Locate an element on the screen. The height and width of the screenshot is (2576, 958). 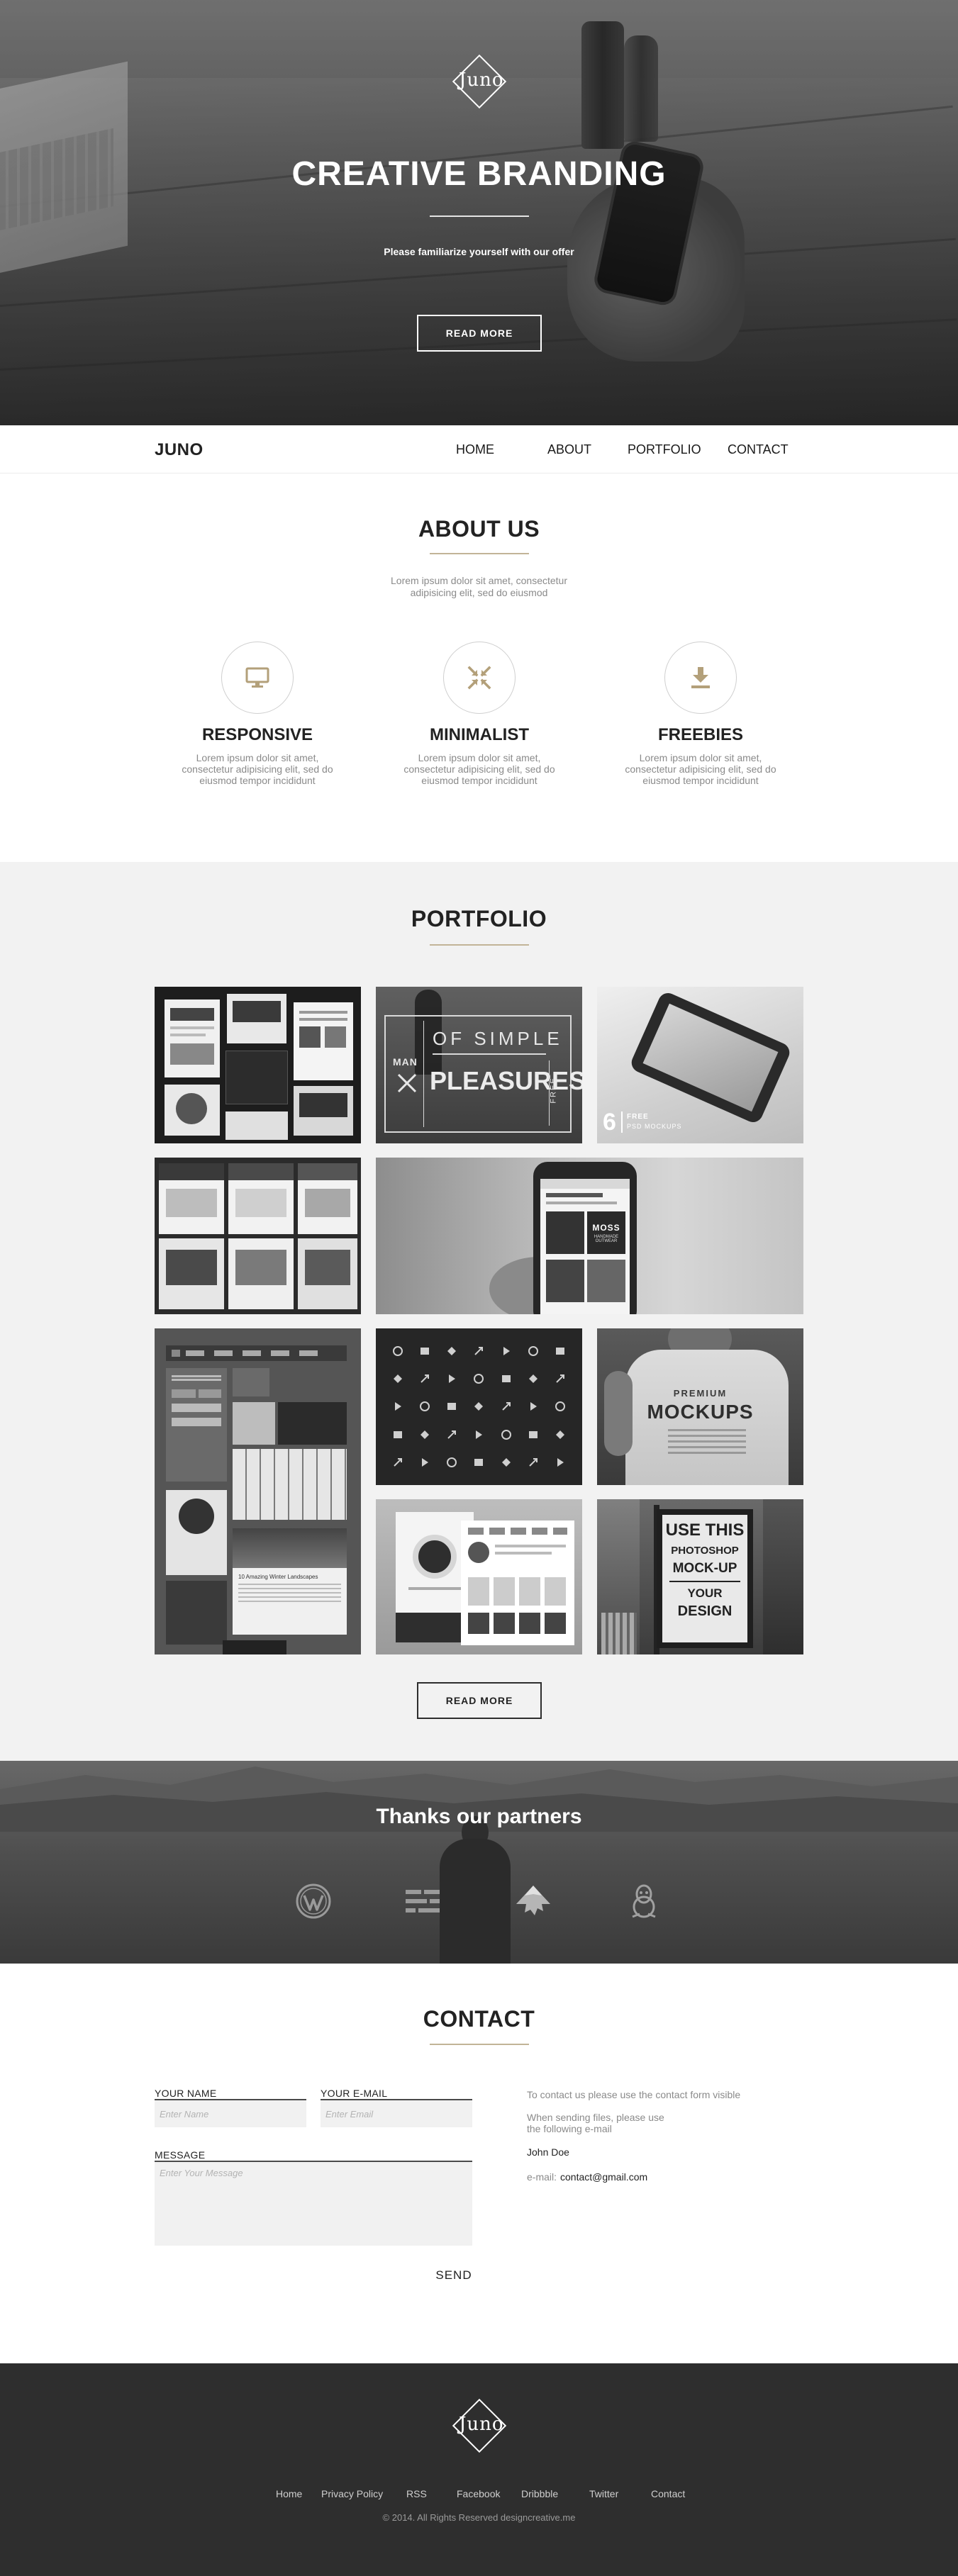
feature-icon-circle is located at coordinates (257, 678).